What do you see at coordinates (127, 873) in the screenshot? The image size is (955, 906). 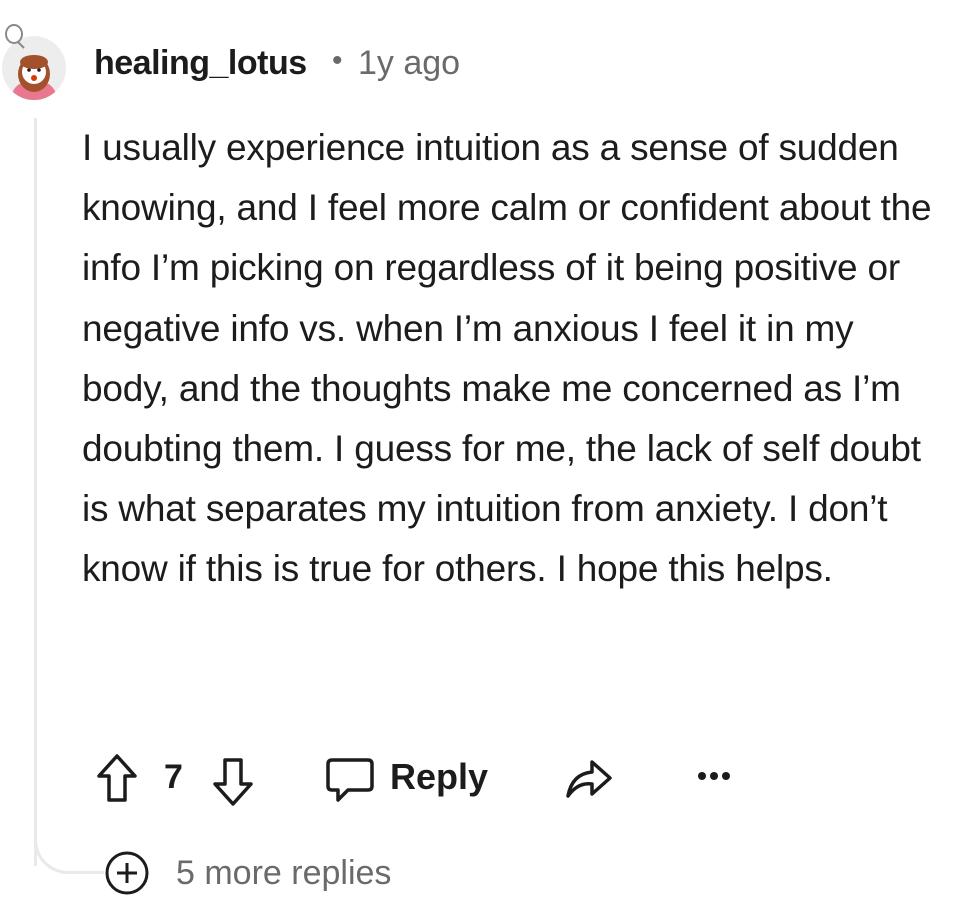 I see `plus-circle-icon` at bounding box center [127, 873].